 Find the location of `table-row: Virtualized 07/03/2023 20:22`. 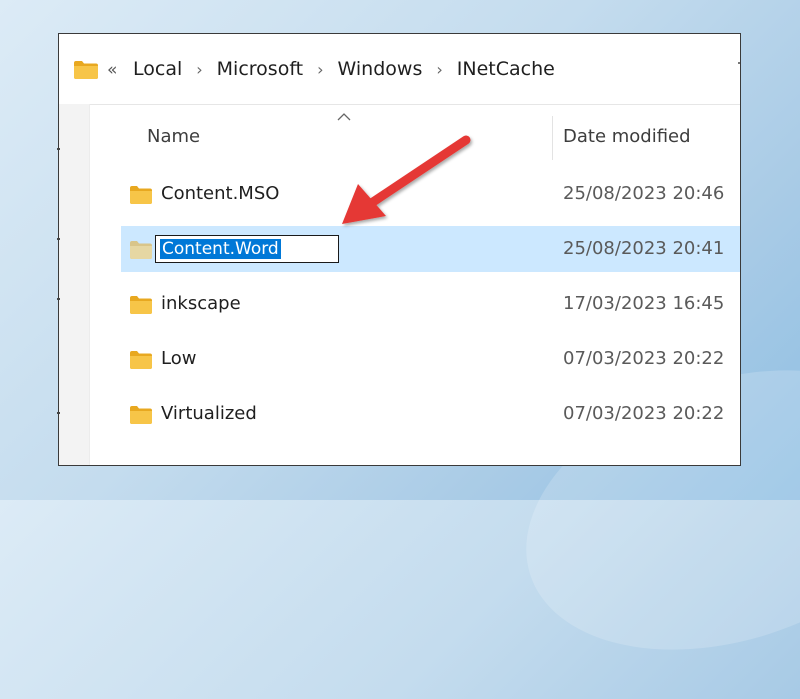

table-row: Virtualized 07/03/2023 20:22 is located at coordinates (430, 414).